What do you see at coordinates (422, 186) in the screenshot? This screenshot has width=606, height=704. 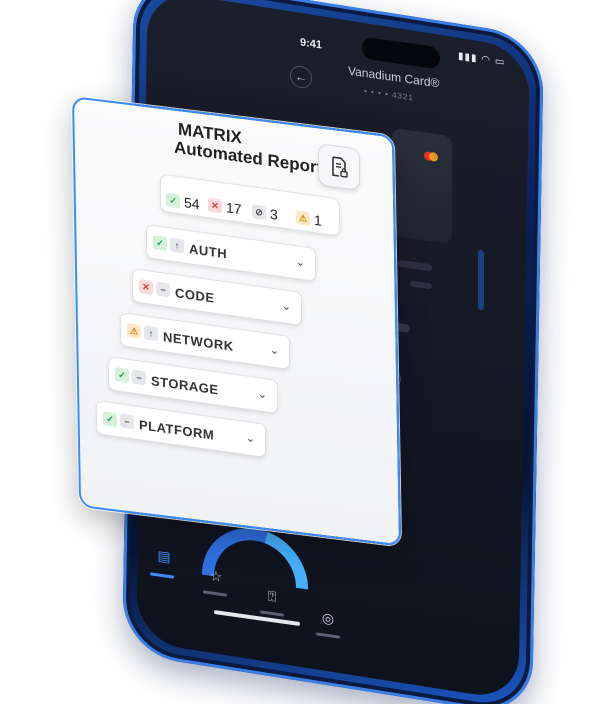 I see `credit-card-preview` at bounding box center [422, 186].